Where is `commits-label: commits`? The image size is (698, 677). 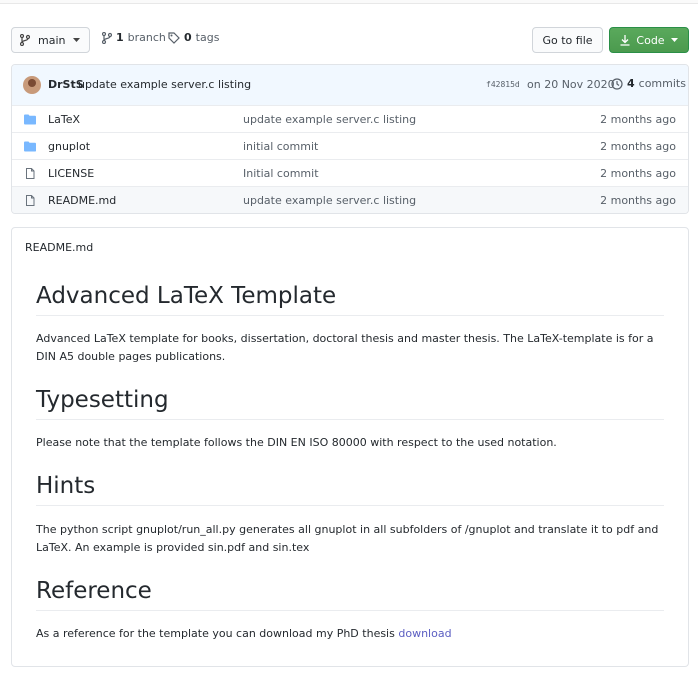 commits-label: commits is located at coordinates (662, 83).